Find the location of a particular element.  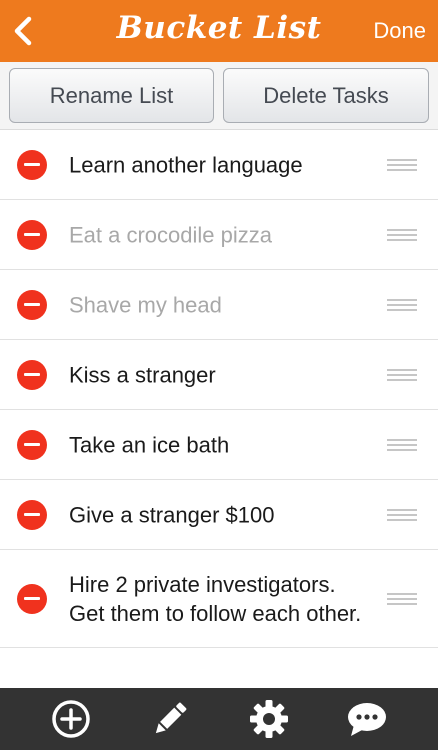

task-row: Shave my head is located at coordinates (219, 305).